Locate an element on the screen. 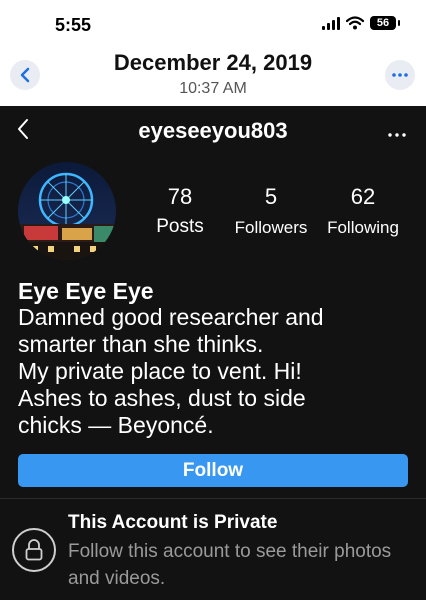  profile-more-button is located at coordinates (397, 133).